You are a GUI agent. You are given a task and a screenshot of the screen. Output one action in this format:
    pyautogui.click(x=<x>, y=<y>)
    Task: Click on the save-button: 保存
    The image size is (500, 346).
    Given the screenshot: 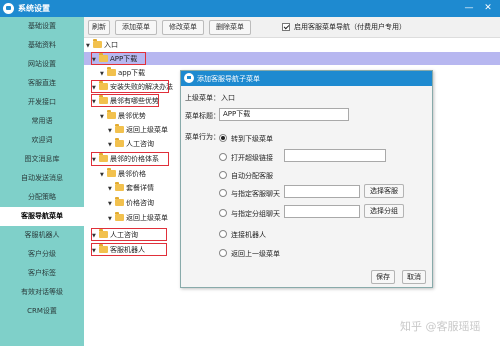 What is the action you would take?
    pyautogui.click(x=383, y=277)
    